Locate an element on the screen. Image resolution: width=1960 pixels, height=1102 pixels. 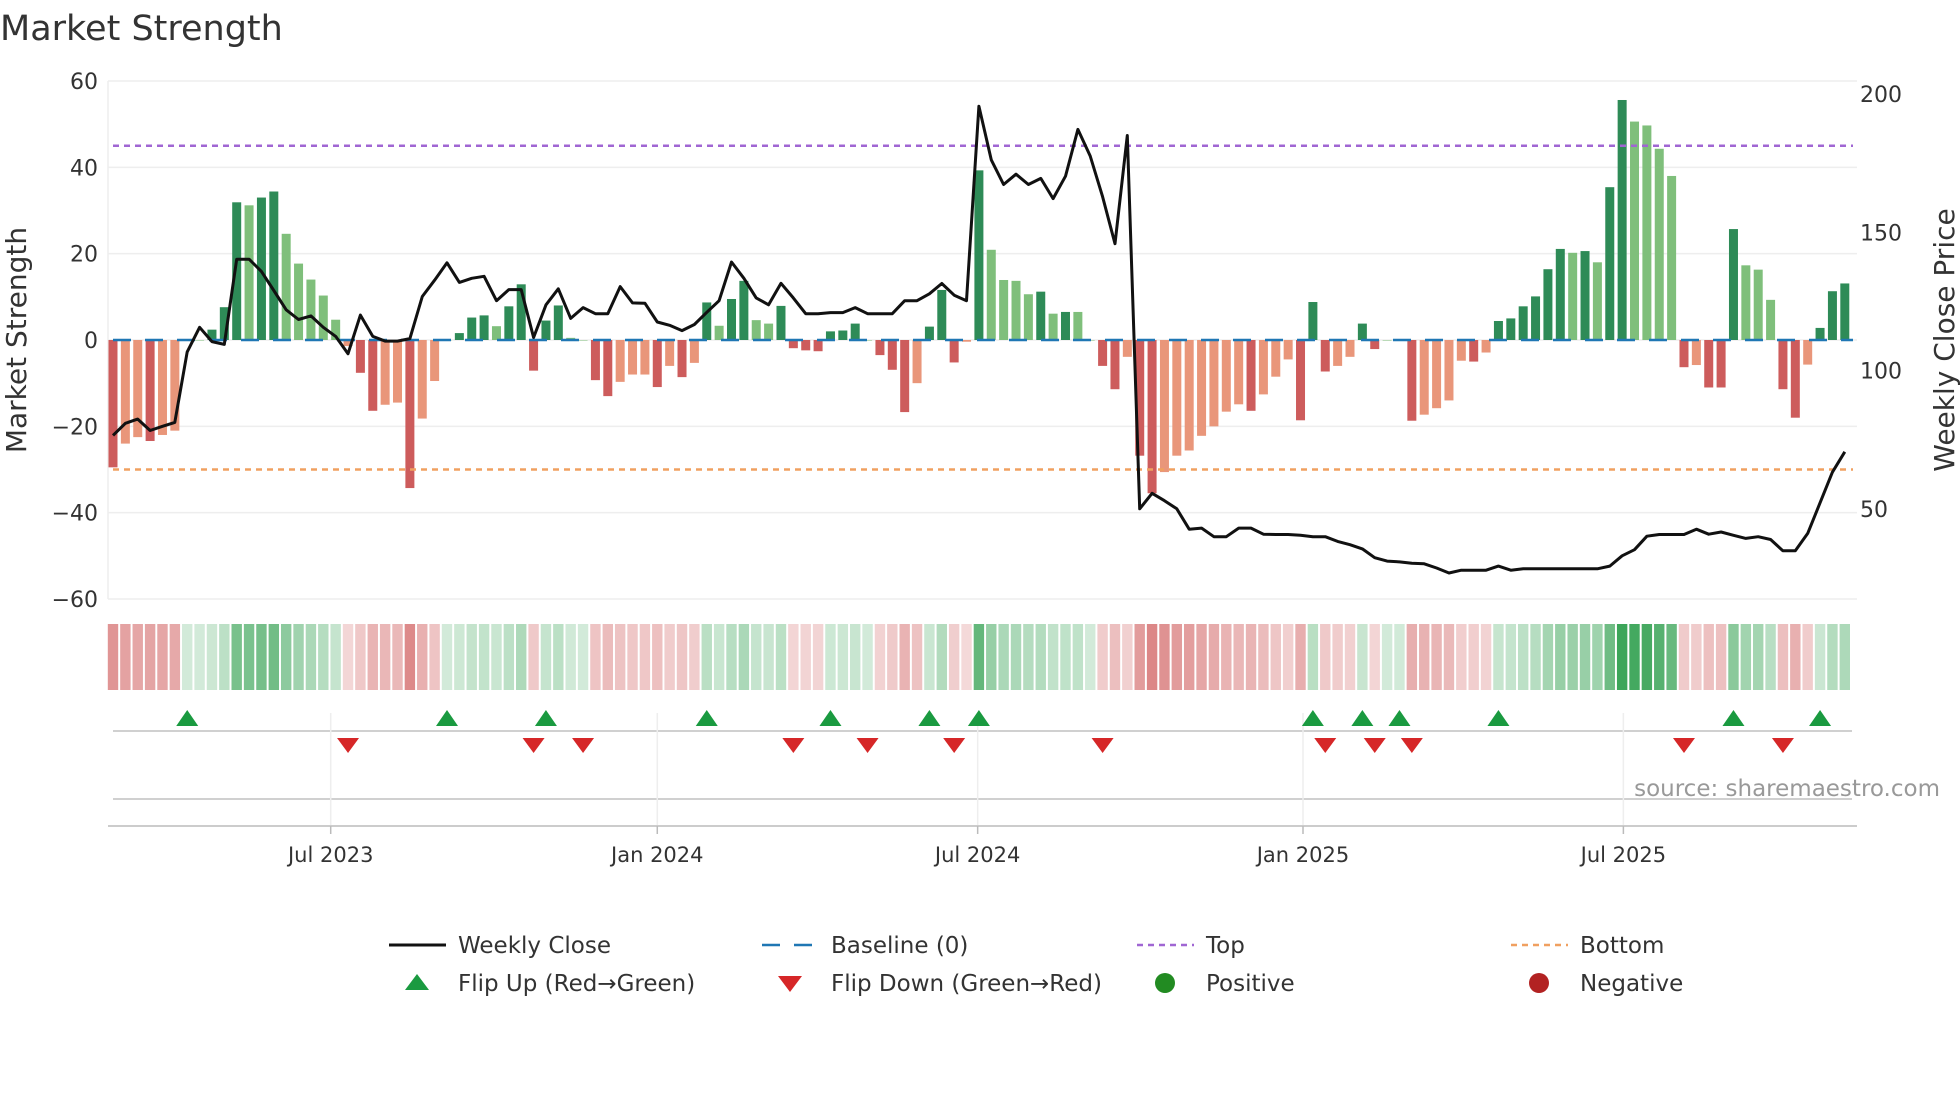
legend-label: Negative is located at coordinates (1631, 984).